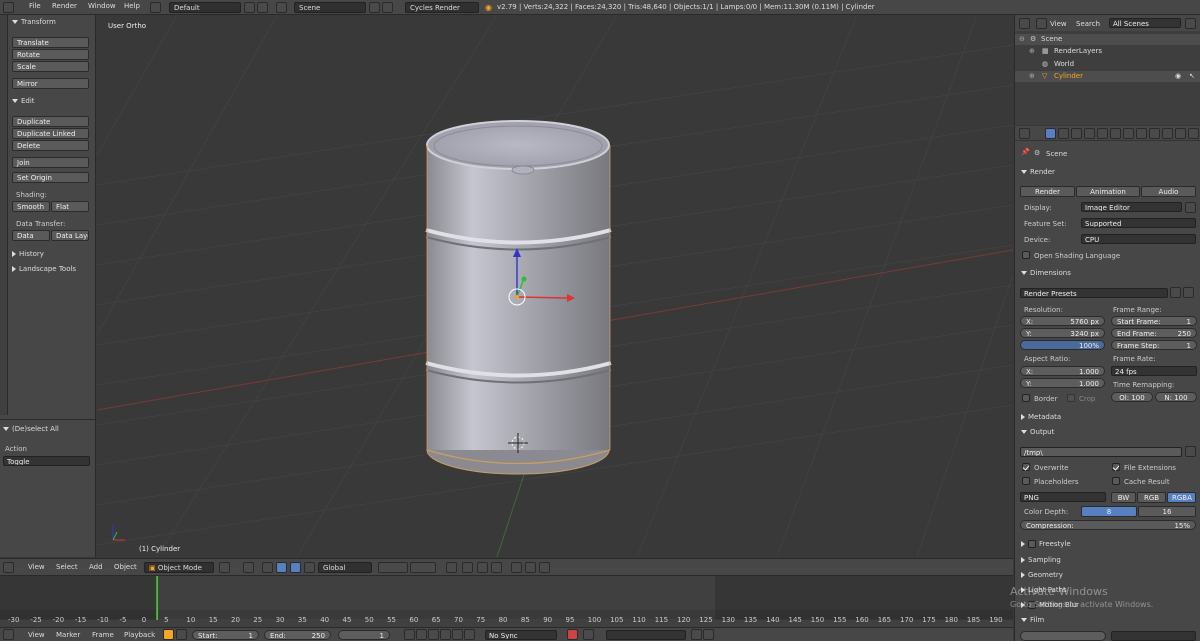  Describe the element at coordinates (50, 162) in the screenshot. I see `join-button: Join` at that location.